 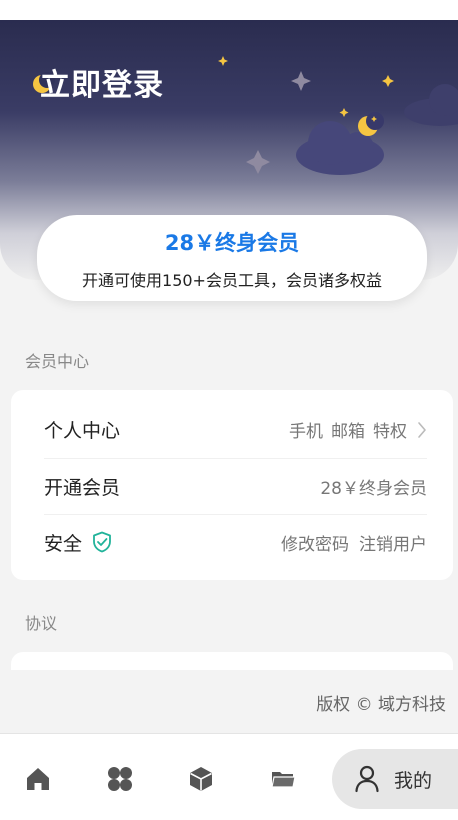 I want to click on detail-price: 28￥终身会员, so click(x=373, y=488).